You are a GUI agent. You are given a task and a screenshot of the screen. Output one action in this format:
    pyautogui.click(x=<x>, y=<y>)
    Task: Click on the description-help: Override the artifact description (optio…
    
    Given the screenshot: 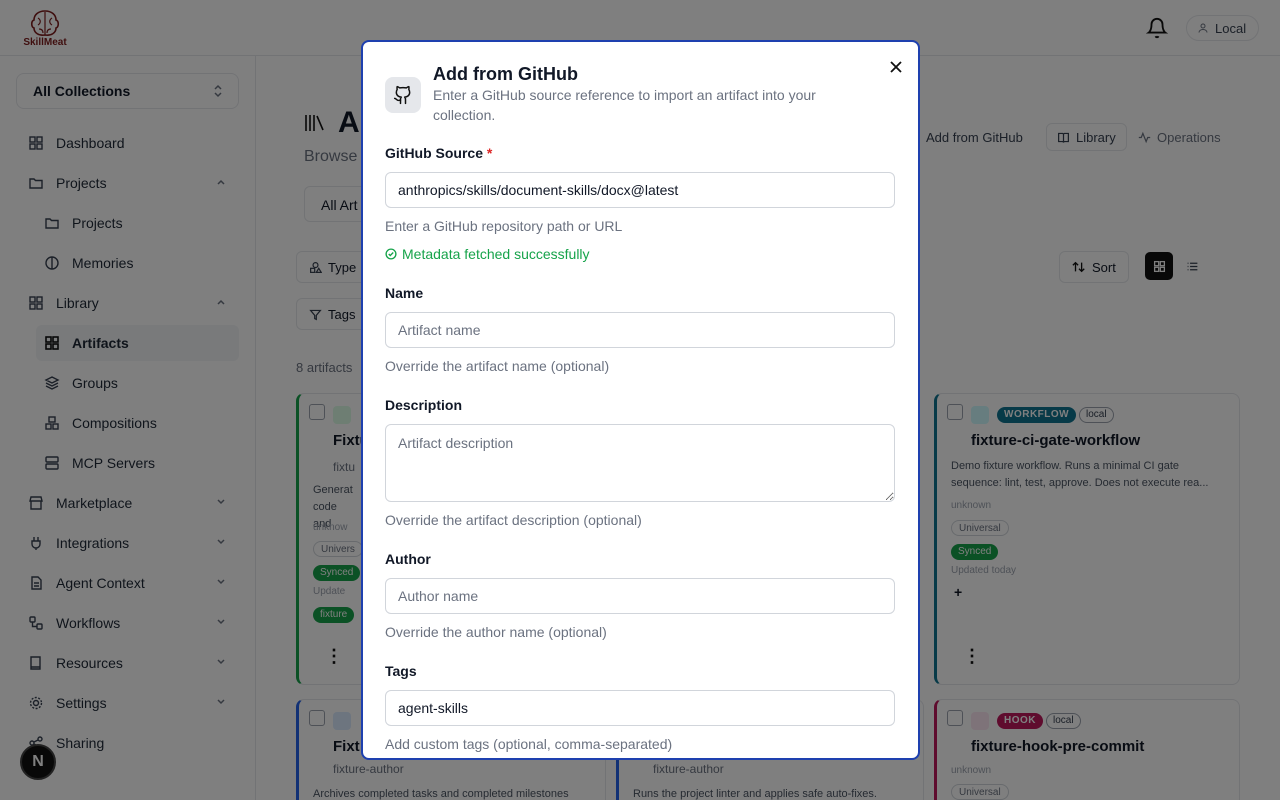 What is the action you would take?
    pyautogui.click(x=513, y=520)
    